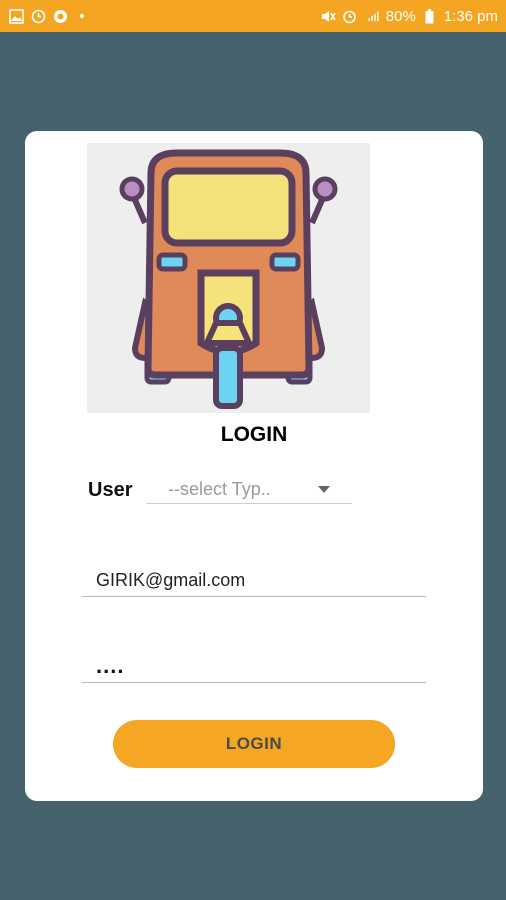 This screenshot has width=506, height=900. I want to click on user-label: User, so click(110, 490).